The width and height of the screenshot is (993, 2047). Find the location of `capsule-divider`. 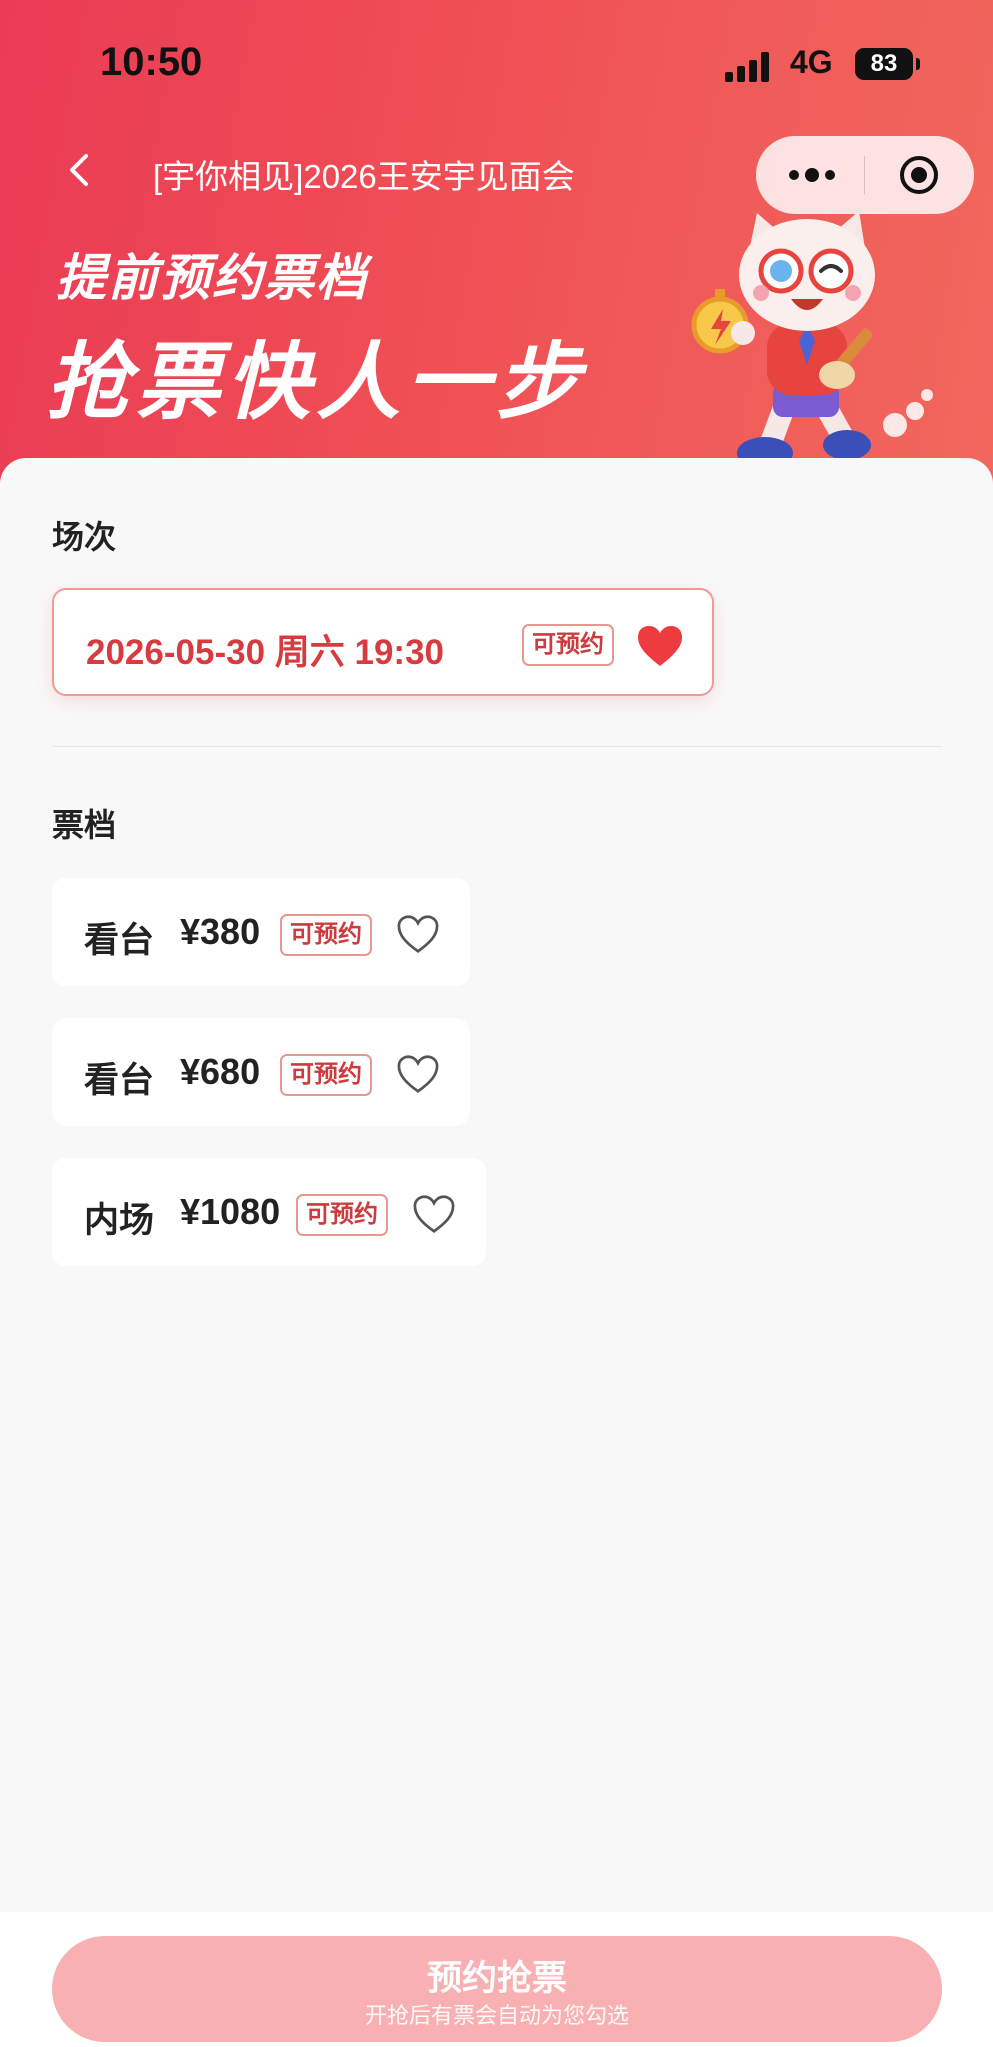

capsule-divider is located at coordinates (864, 175).